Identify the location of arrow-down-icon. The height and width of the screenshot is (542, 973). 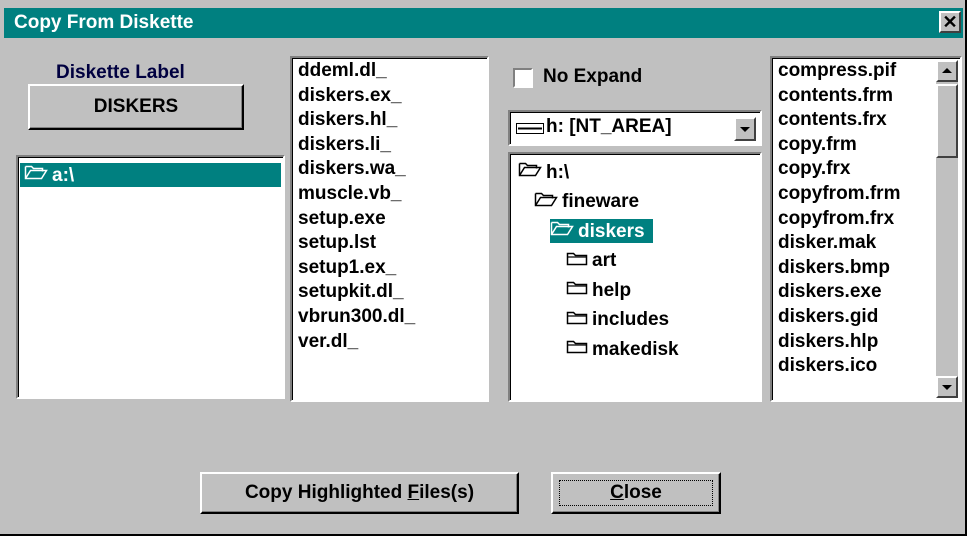
(947, 387).